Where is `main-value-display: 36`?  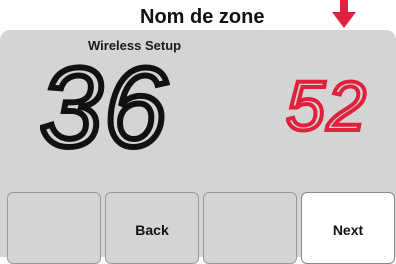 main-value-display: 36 is located at coordinates (105, 106).